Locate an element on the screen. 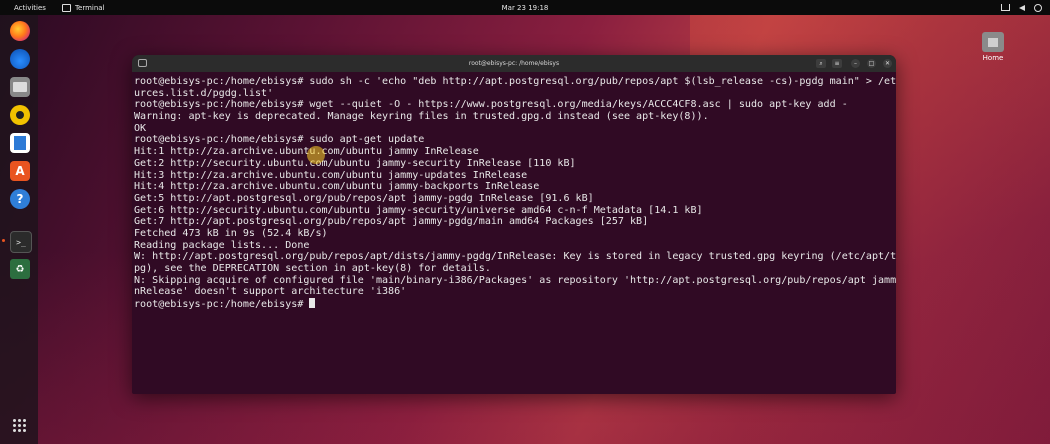  terminal-line: Reading package lists... Done is located at coordinates (222, 245).